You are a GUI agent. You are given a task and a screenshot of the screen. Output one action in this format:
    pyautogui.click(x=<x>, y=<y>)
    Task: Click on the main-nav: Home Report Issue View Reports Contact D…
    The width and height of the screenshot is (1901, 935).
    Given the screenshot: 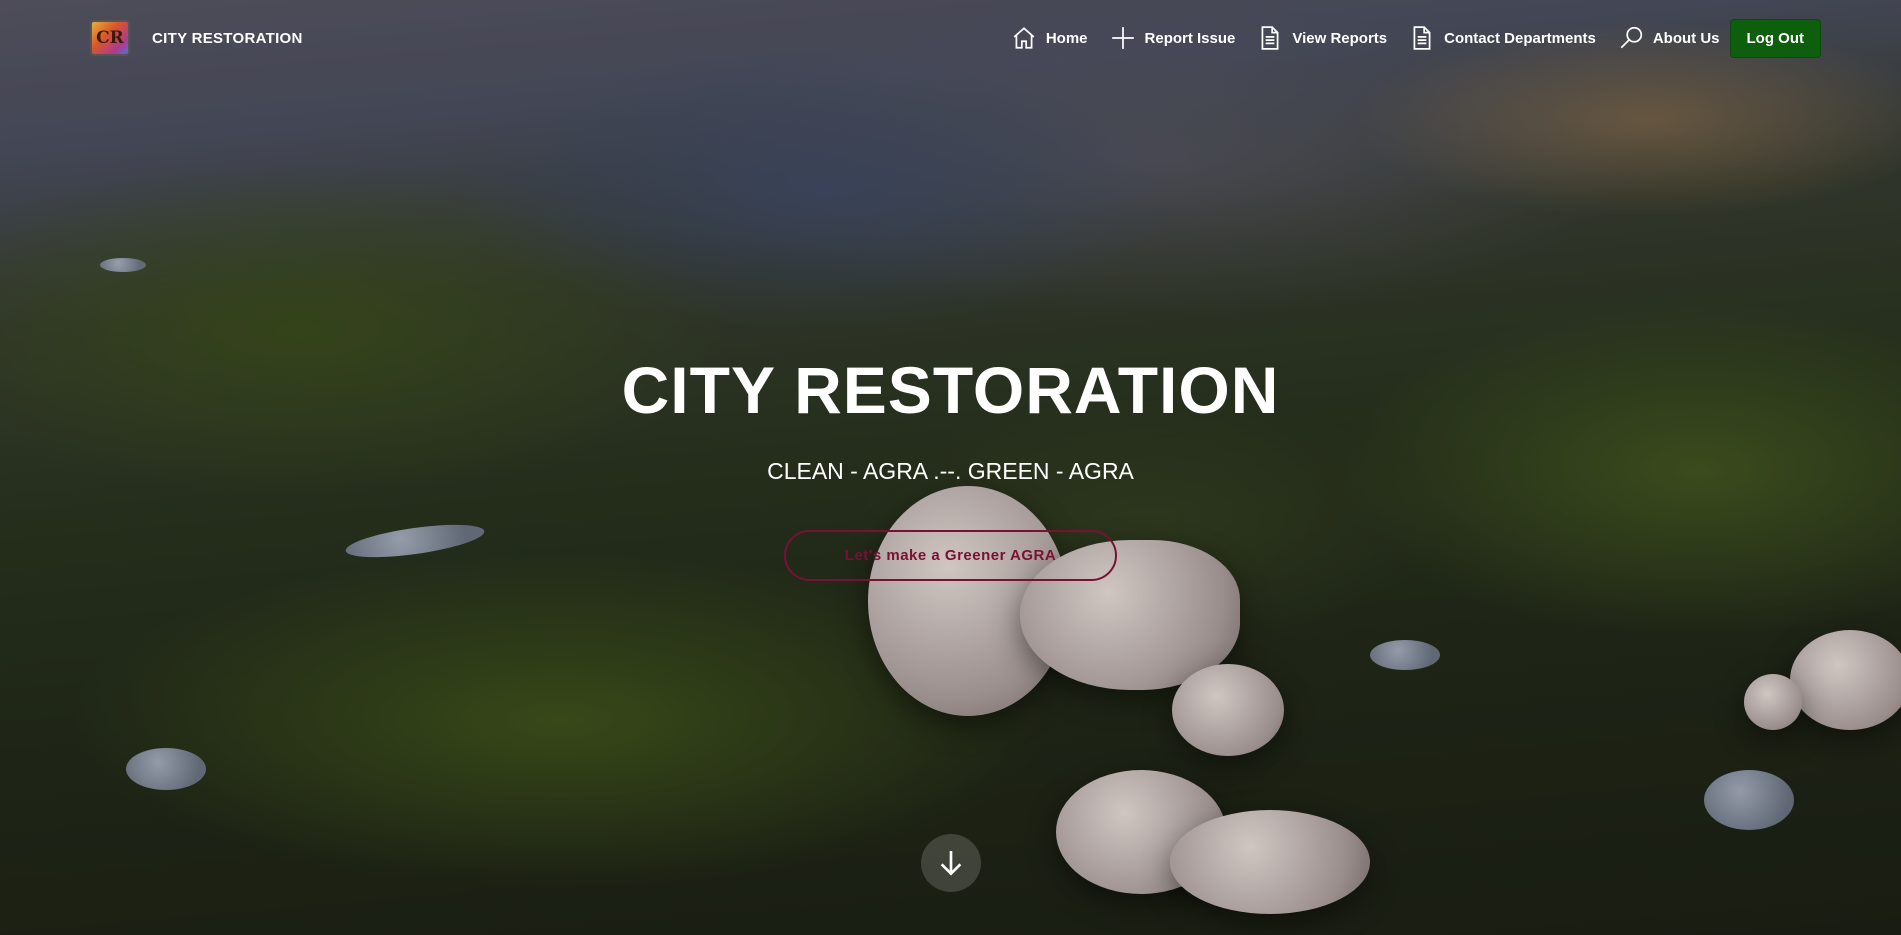 What is the action you would take?
    pyautogui.click(x=1405, y=38)
    